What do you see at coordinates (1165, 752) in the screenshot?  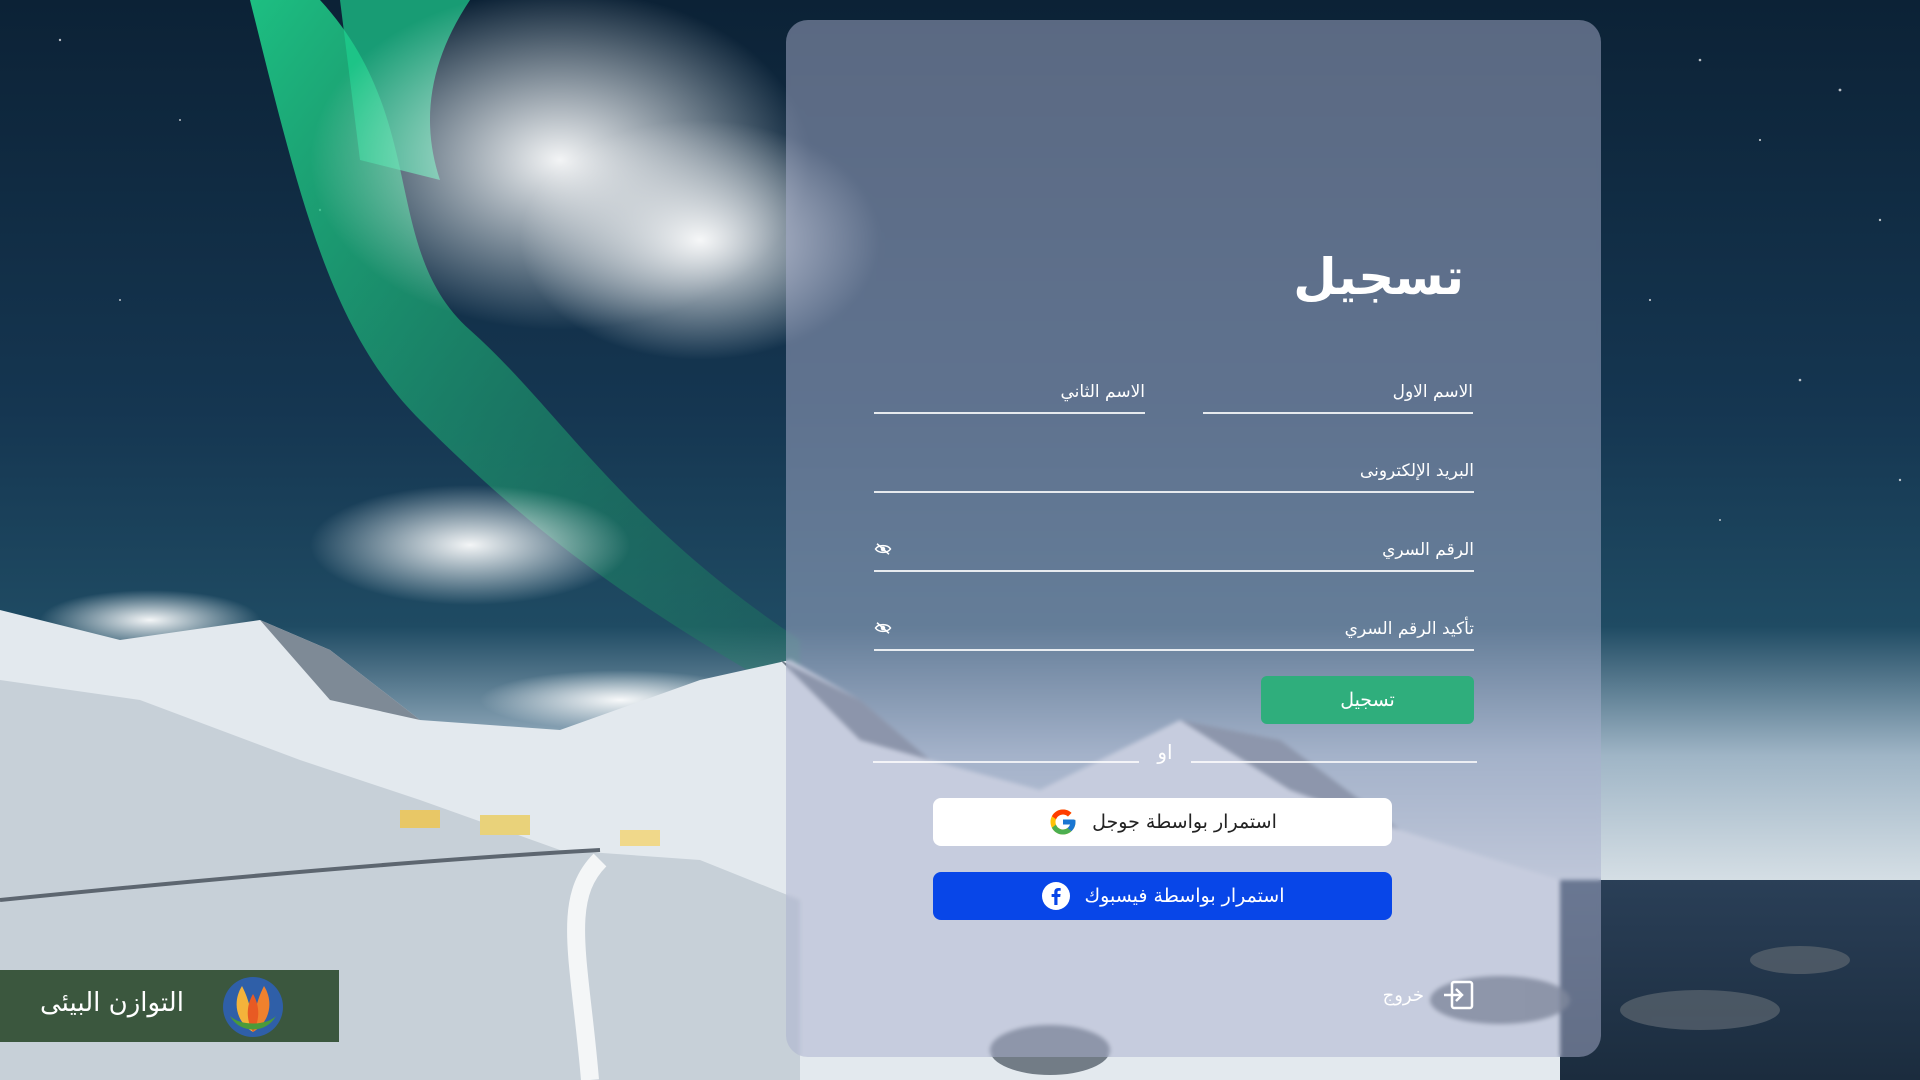 I see `or-divider-label: او` at bounding box center [1165, 752].